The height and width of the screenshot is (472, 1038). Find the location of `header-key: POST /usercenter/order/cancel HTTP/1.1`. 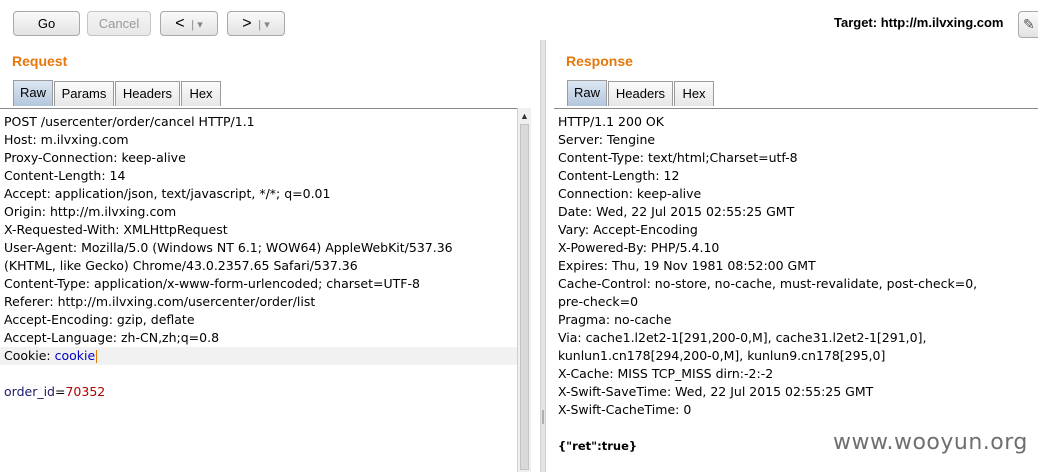

header-key: POST /usercenter/order/cancel HTTP/1.1 is located at coordinates (129, 121).